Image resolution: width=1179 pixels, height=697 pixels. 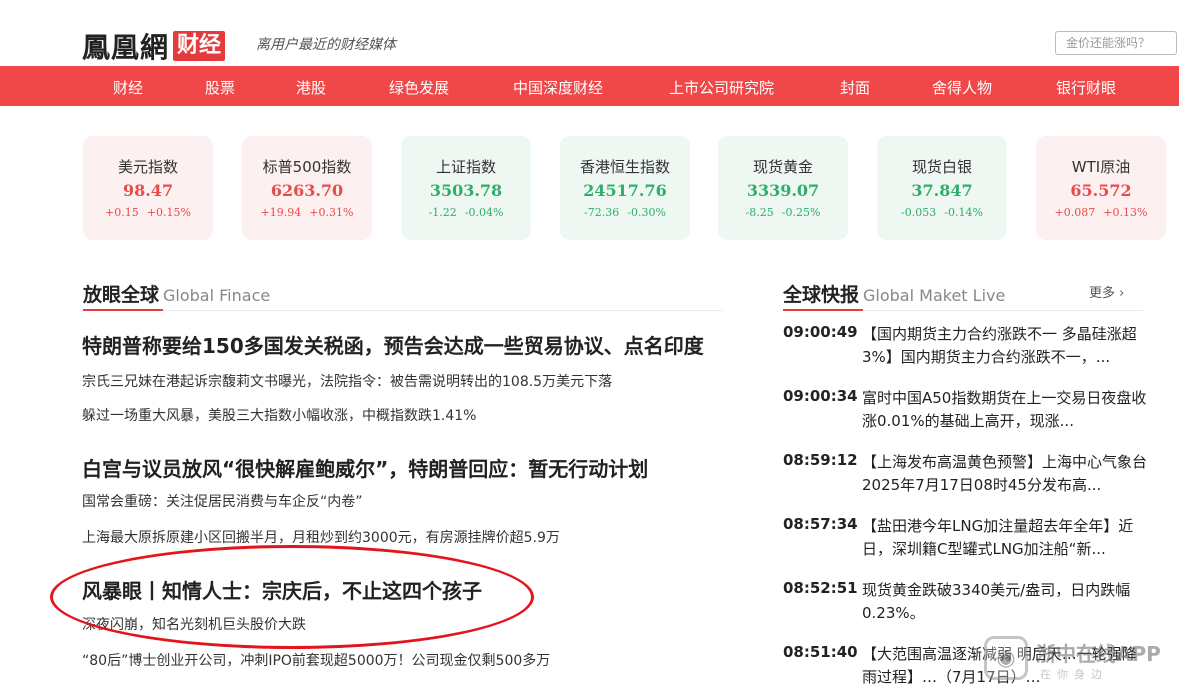 I want to click on market-change: -0.053 -0.14%, so click(x=942, y=212).